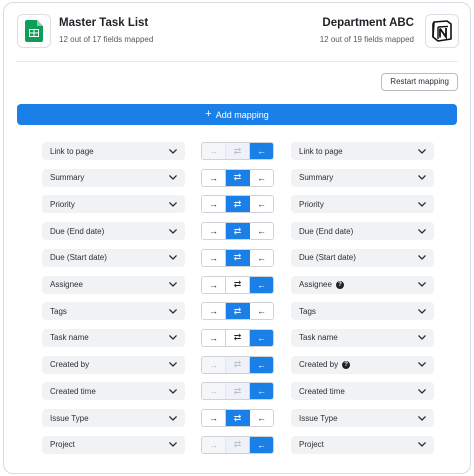  I want to click on destination-field-select: Created by?, so click(362, 364).